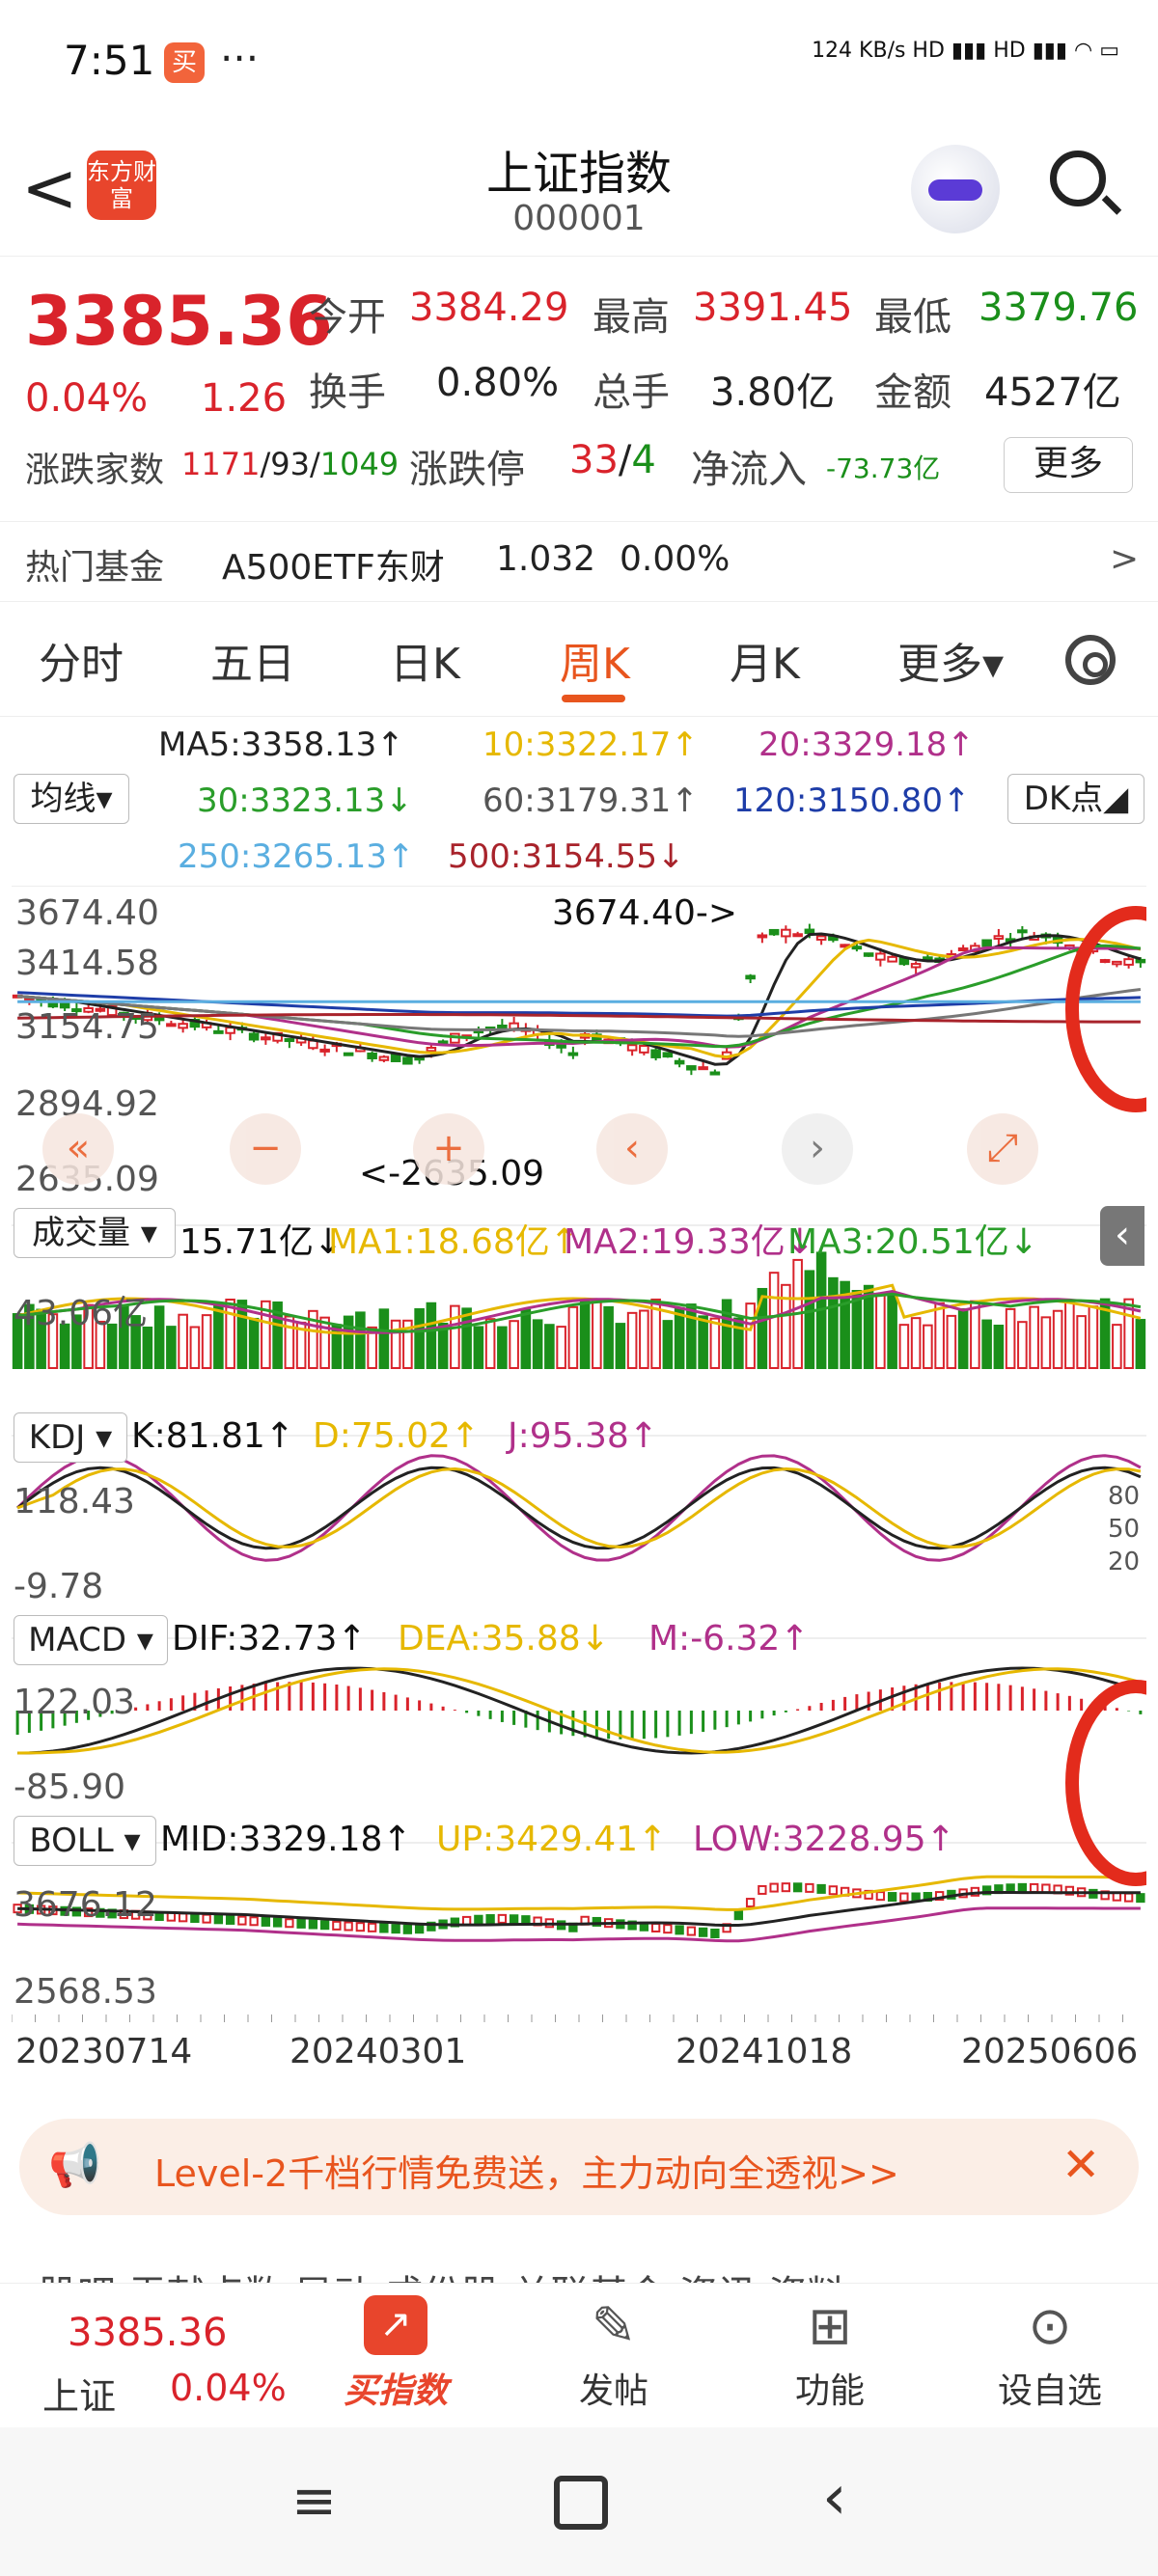 This screenshot has height=2576, width=1158. What do you see at coordinates (71, 799) in the screenshot?
I see `ma-selector: 均线▾` at bounding box center [71, 799].